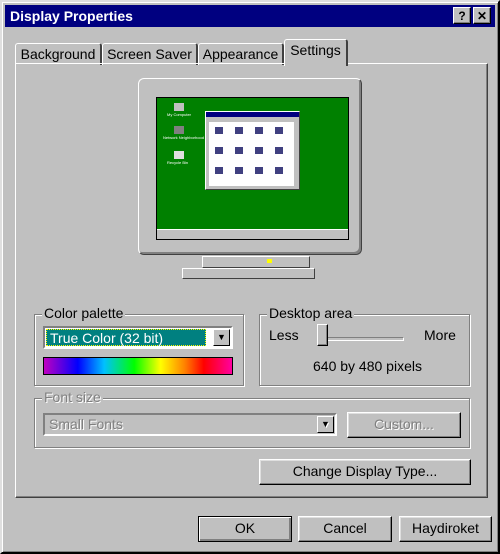  I want to click on tab-appearance: Appearance, so click(241, 54).